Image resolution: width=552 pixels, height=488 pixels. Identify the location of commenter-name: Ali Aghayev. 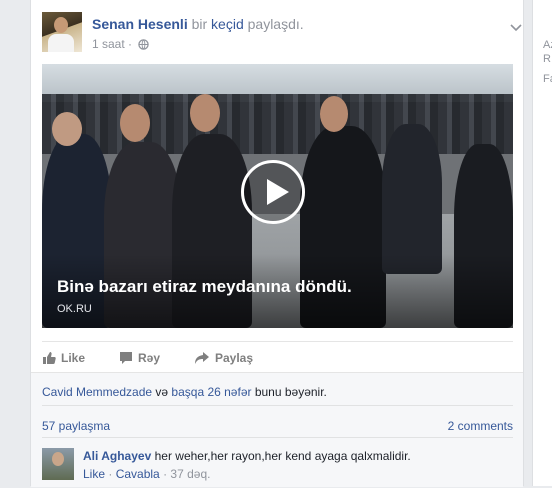
(117, 456).